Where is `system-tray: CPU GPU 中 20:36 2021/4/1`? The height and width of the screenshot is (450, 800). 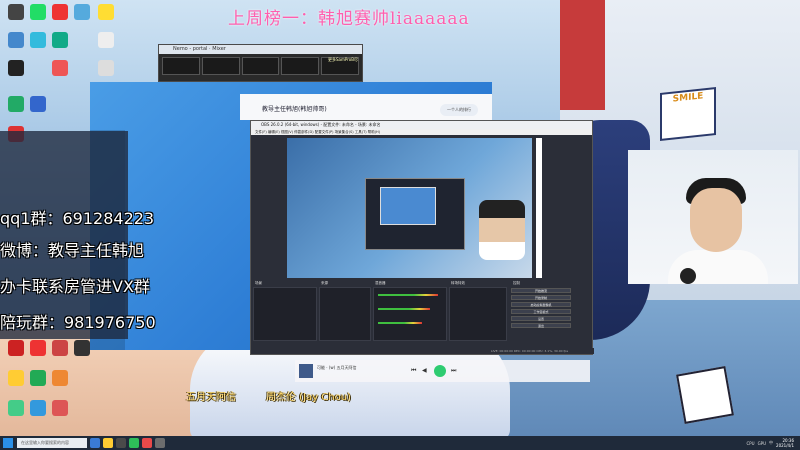 system-tray: CPU GPU 中 20:36 2021/4/1 is located at coordinates (773, 443).